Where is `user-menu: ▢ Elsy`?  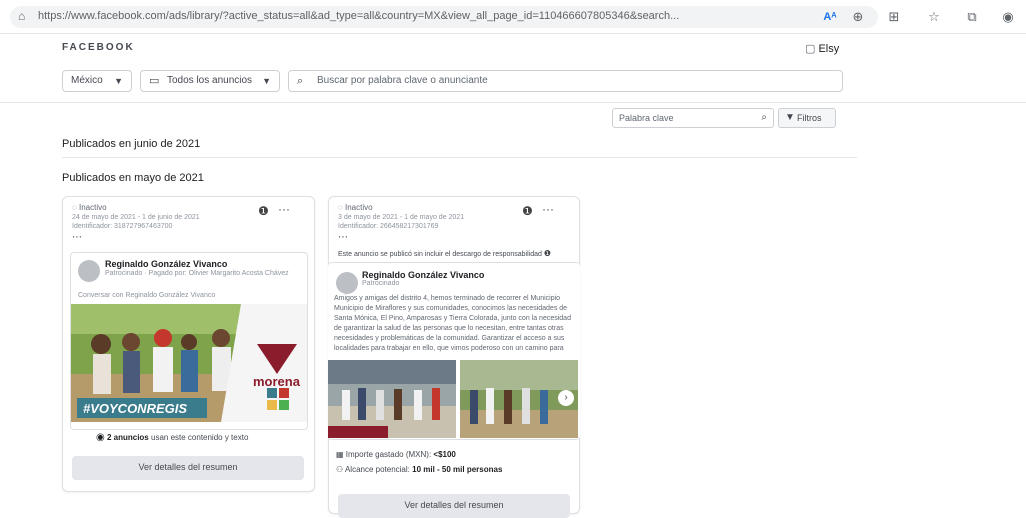
user-menu: ▢ Elsy is located at coordinates (822, 48).